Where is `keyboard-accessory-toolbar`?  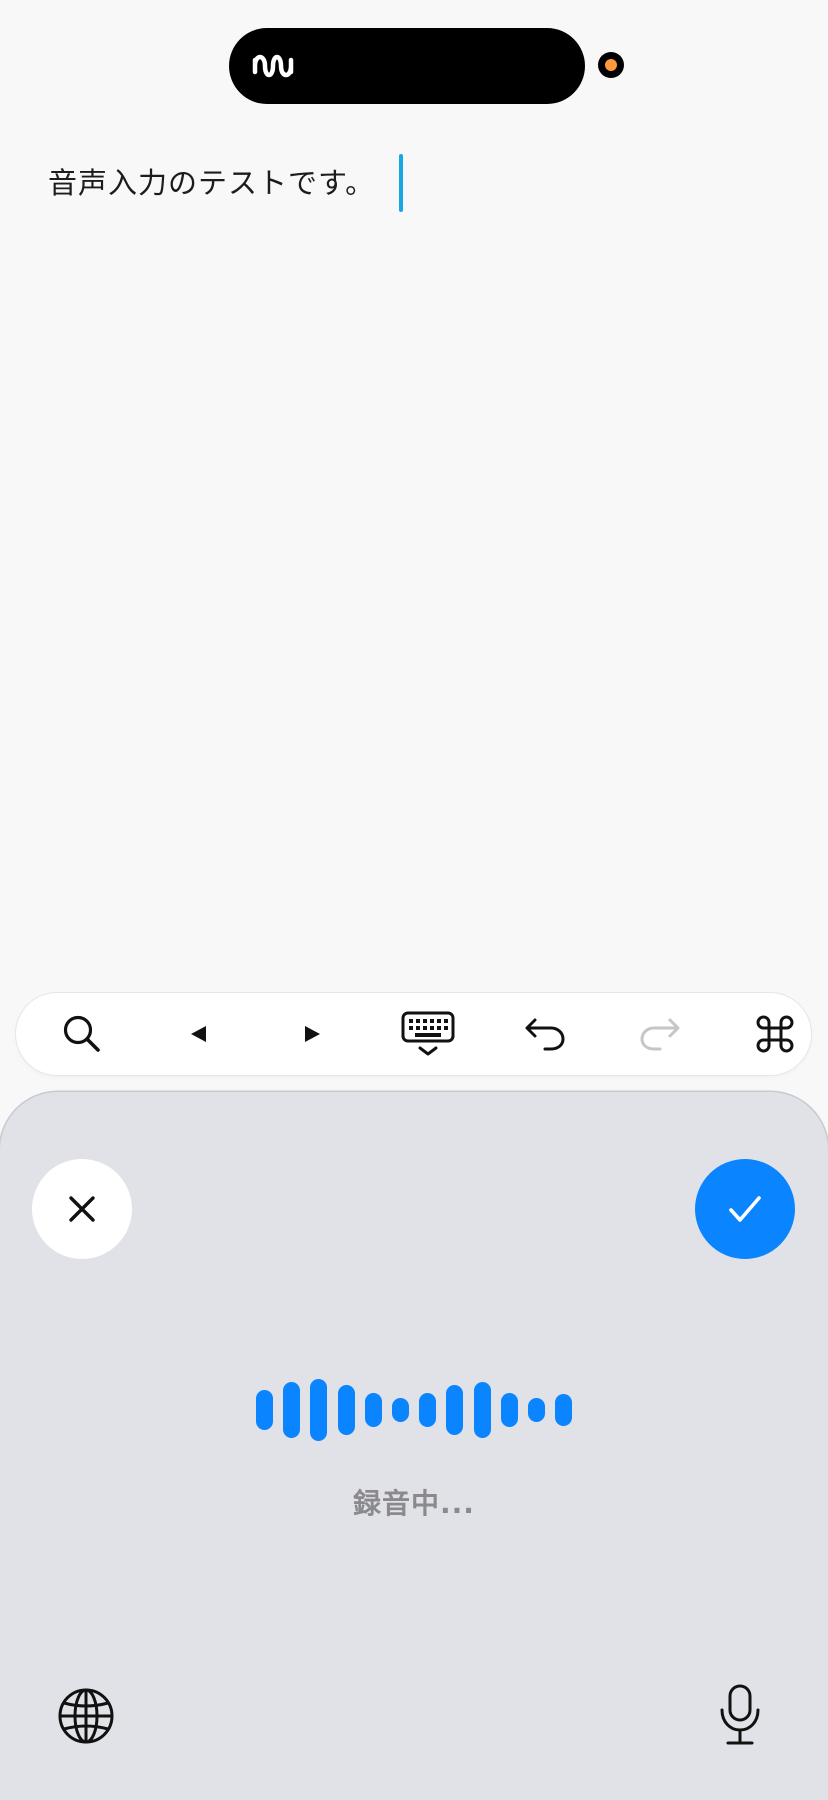
keyboard-accessory-toolbar is located at coordinates (413, 1034).